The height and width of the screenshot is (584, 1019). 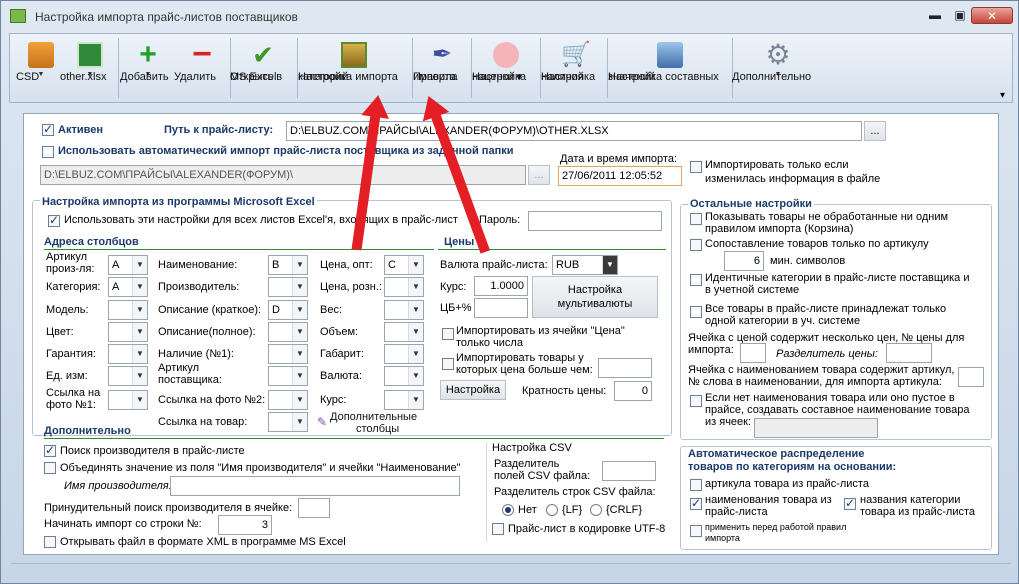 I want to click on start-row-input: 3, so click(x=245, y=525).